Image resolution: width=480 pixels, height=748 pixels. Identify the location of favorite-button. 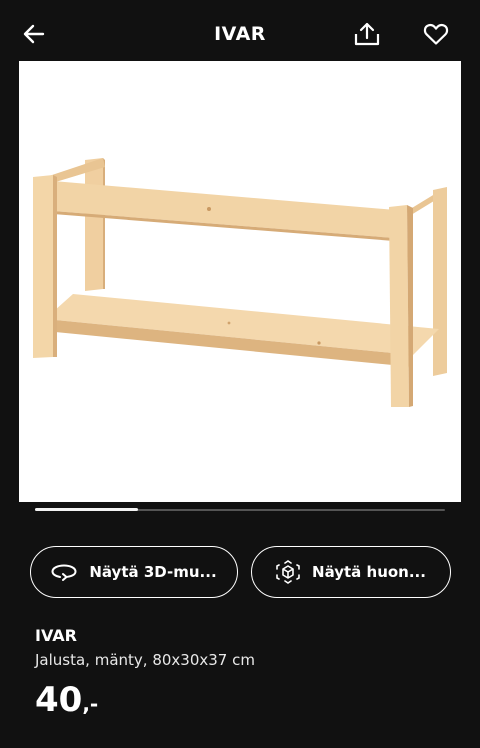
(436, 34).